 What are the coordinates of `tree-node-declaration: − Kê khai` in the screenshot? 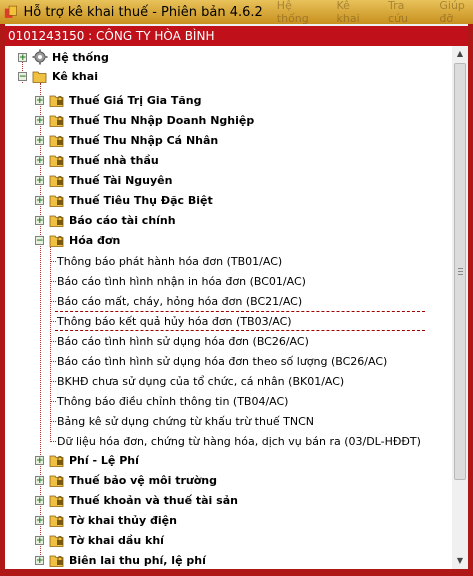 It's located at (58, 76).